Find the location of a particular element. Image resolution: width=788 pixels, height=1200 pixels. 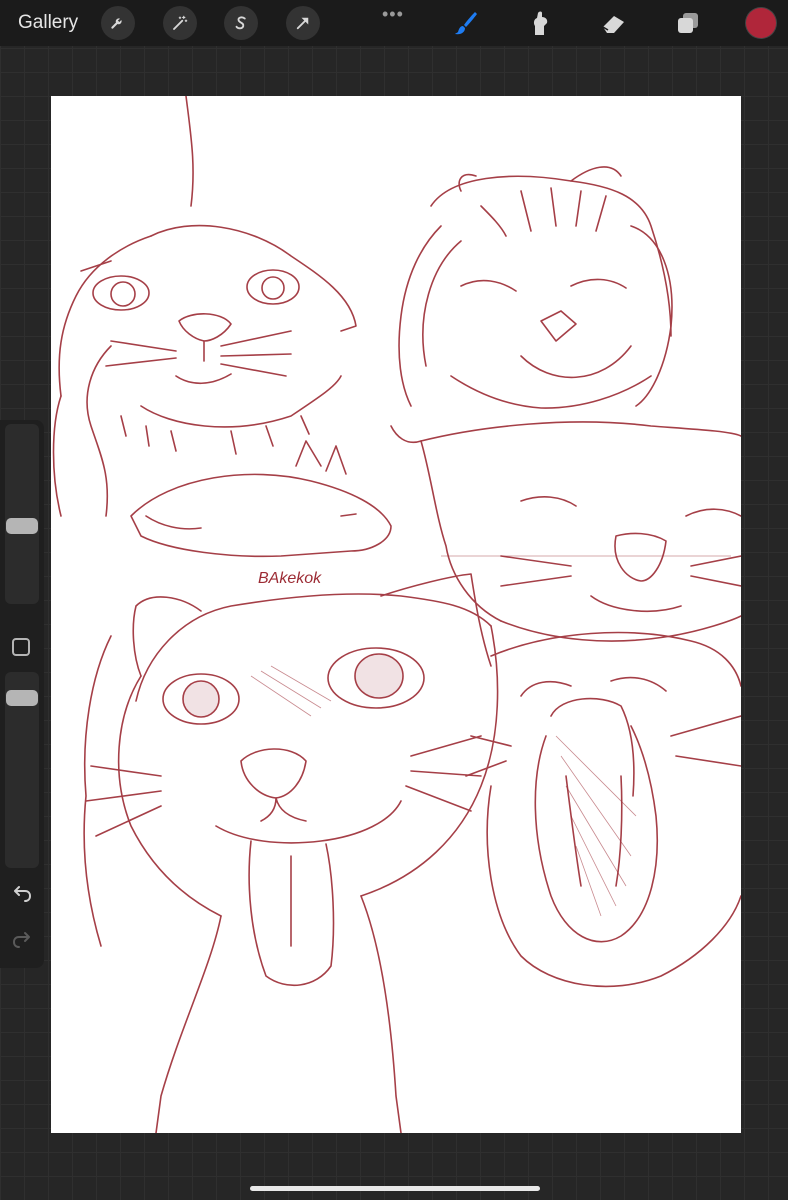

eraser-icon is located at coordinates (614, 23).